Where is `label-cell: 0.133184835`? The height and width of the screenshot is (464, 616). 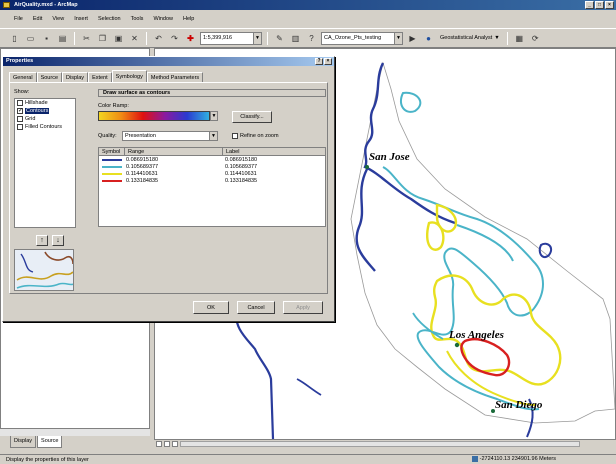 label-cell: 0.133184835 is located at coordinates (273, 181).